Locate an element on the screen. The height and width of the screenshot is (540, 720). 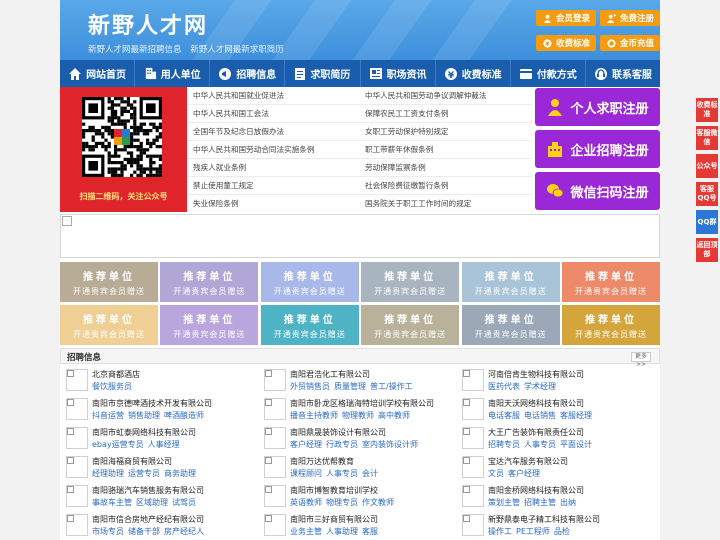
float-bar-item: QQ群 is located at coordinates (707, 222).